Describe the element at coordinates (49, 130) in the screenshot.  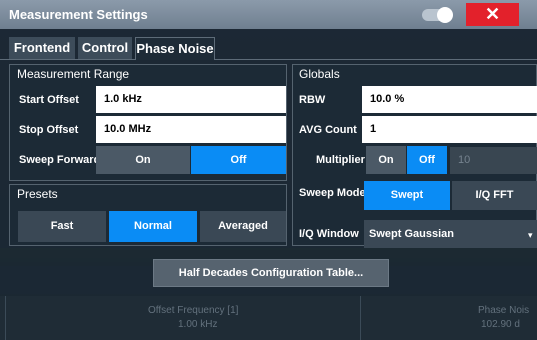
I see `stop-offset-label: Stop Offset` at that location.